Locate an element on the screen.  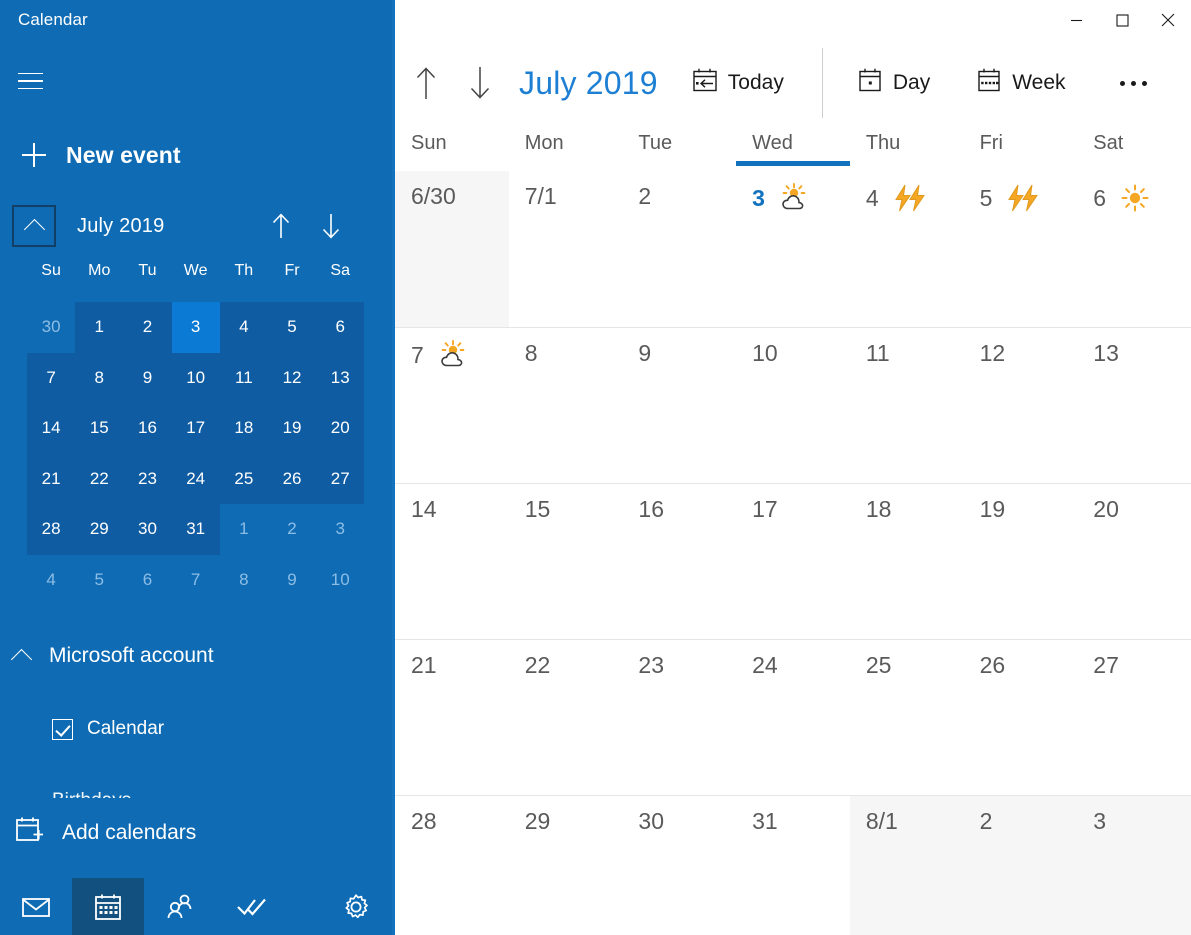
day-cell: 7/1 is located at coordinates (566, 249).